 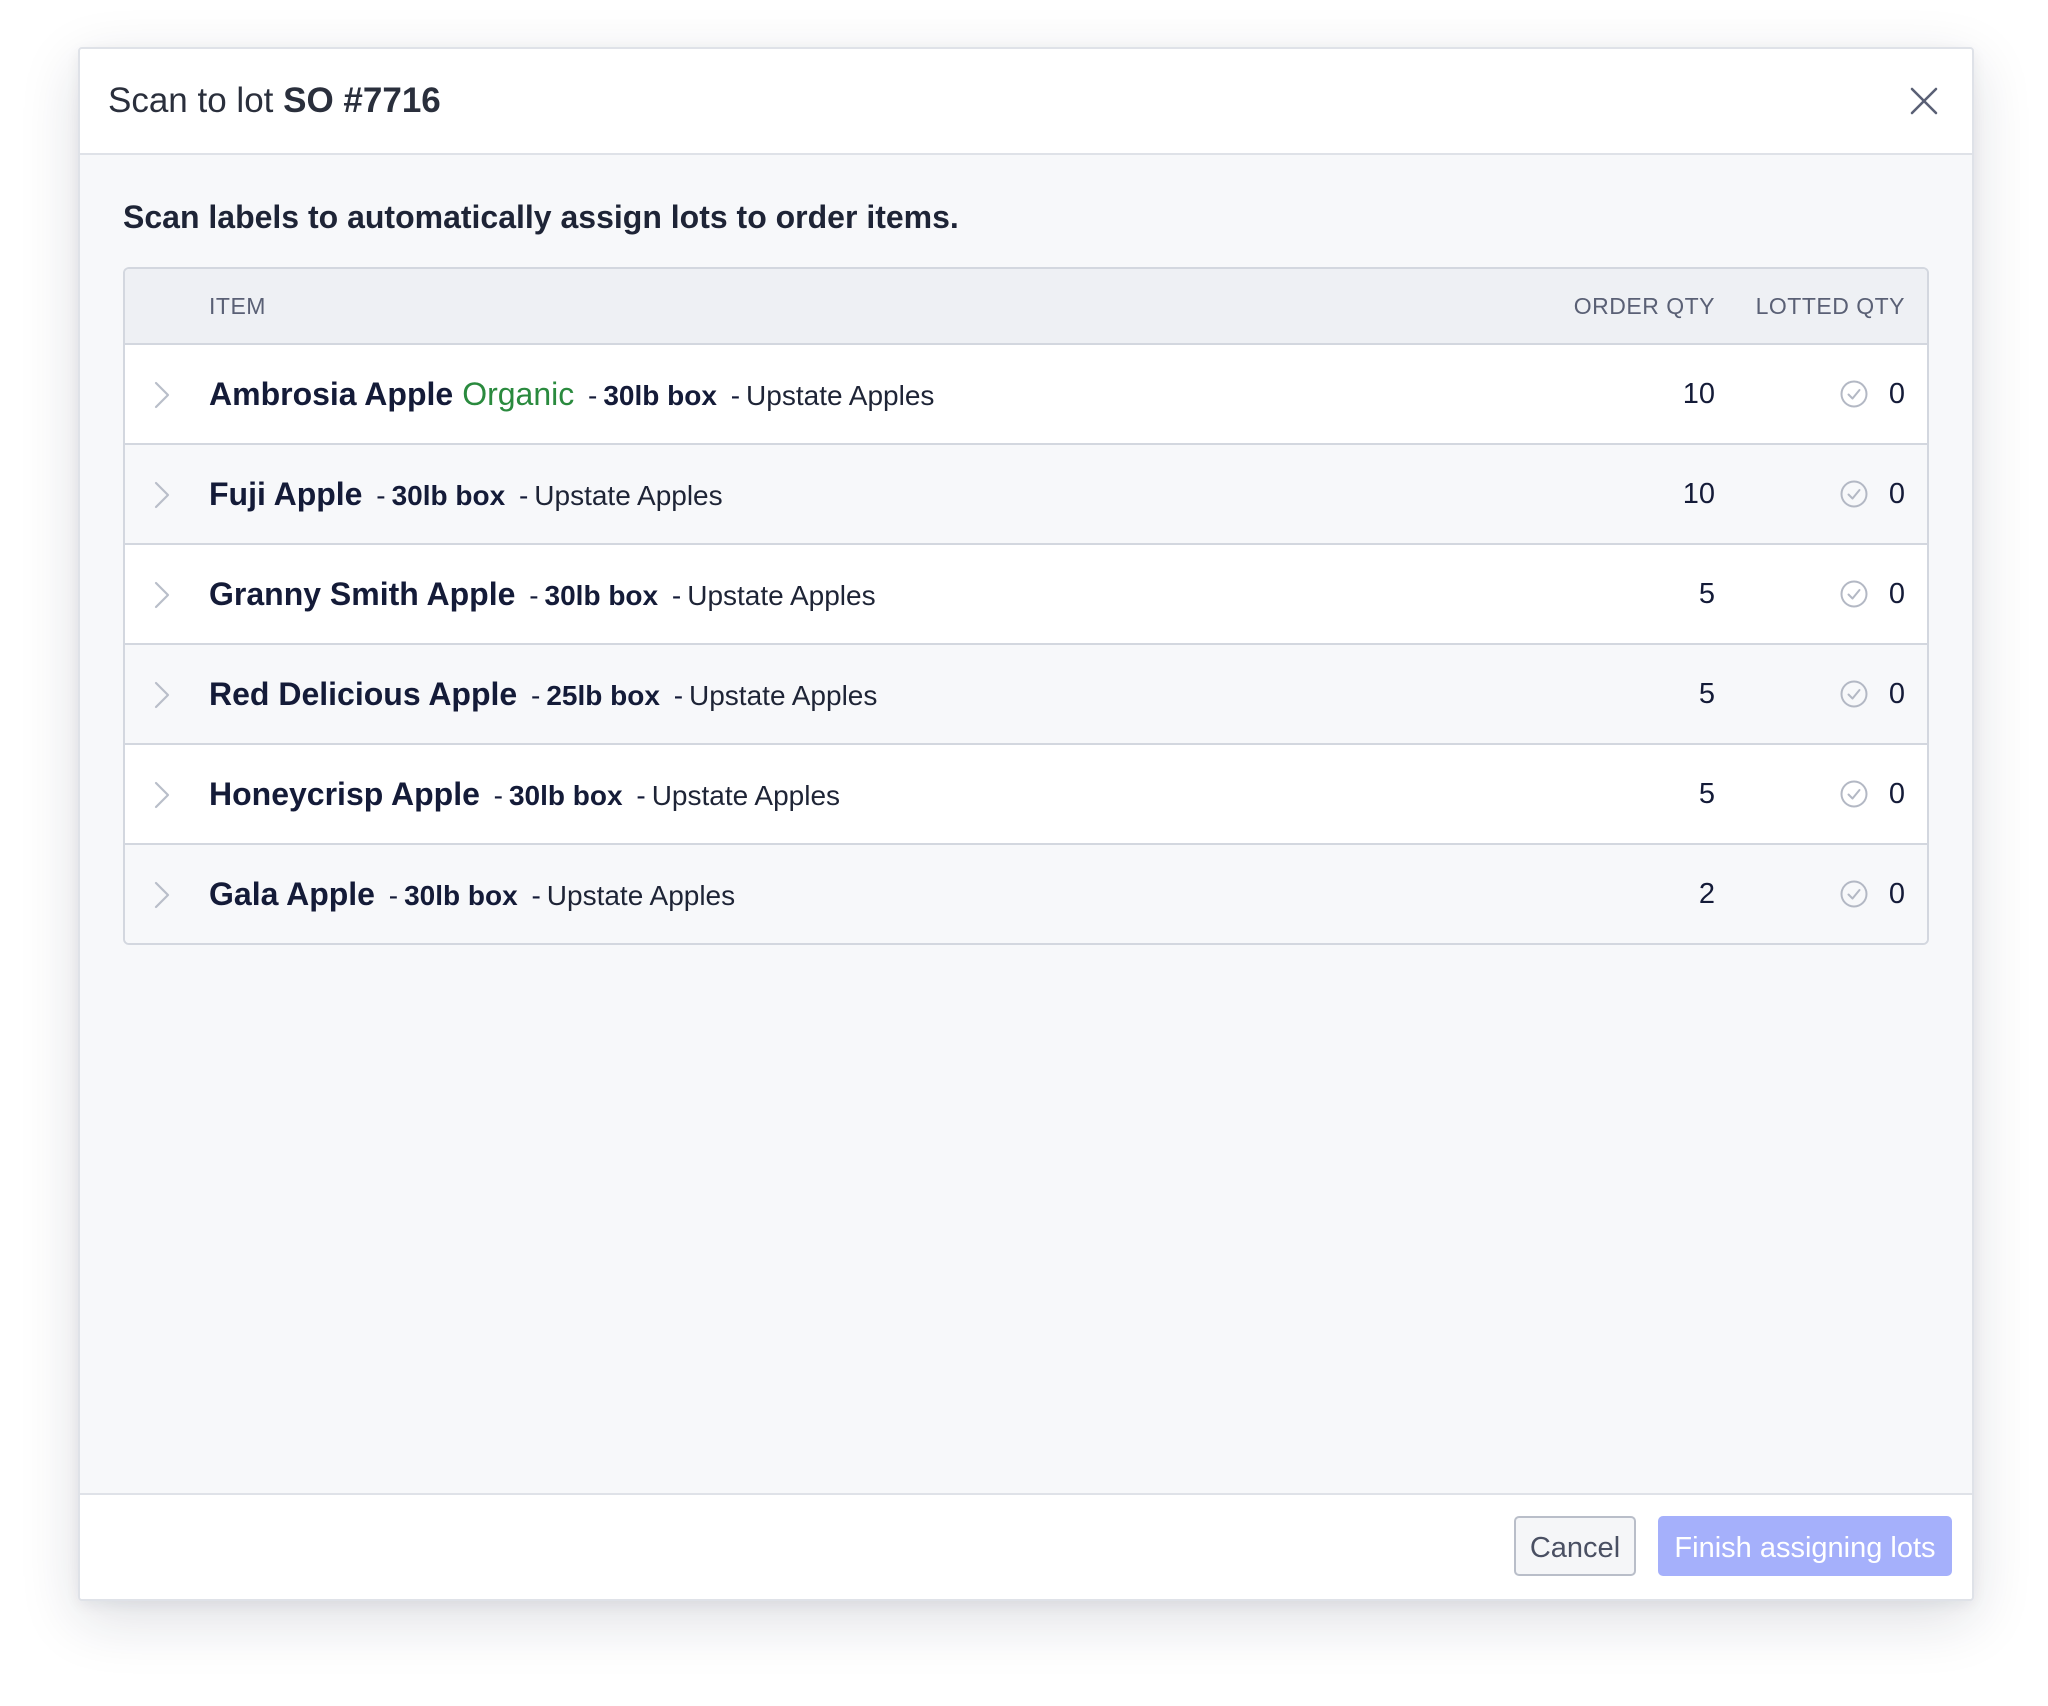 What do you see at coordinates (344, 794) in the screenshot?
I see `item-name: Honeycrisp Apple` at bounding box center [344, 794].